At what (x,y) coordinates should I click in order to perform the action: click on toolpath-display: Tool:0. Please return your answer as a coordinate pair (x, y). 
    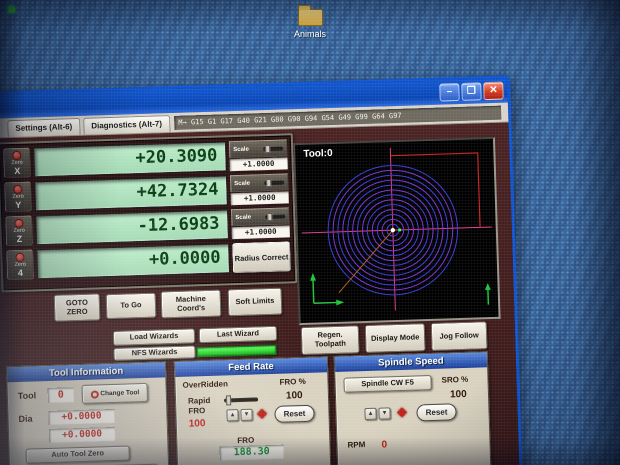
    Looking at the image, I should click on (397, 231).